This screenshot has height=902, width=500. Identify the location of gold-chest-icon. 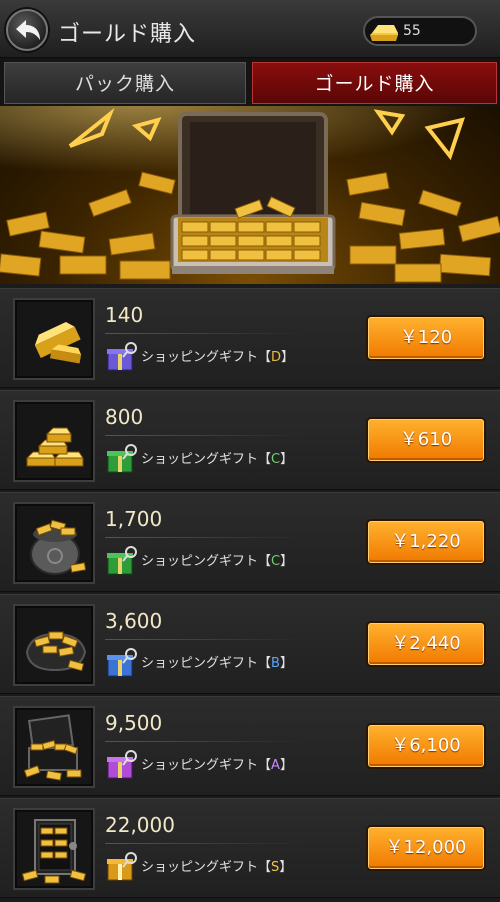
(52, 747).